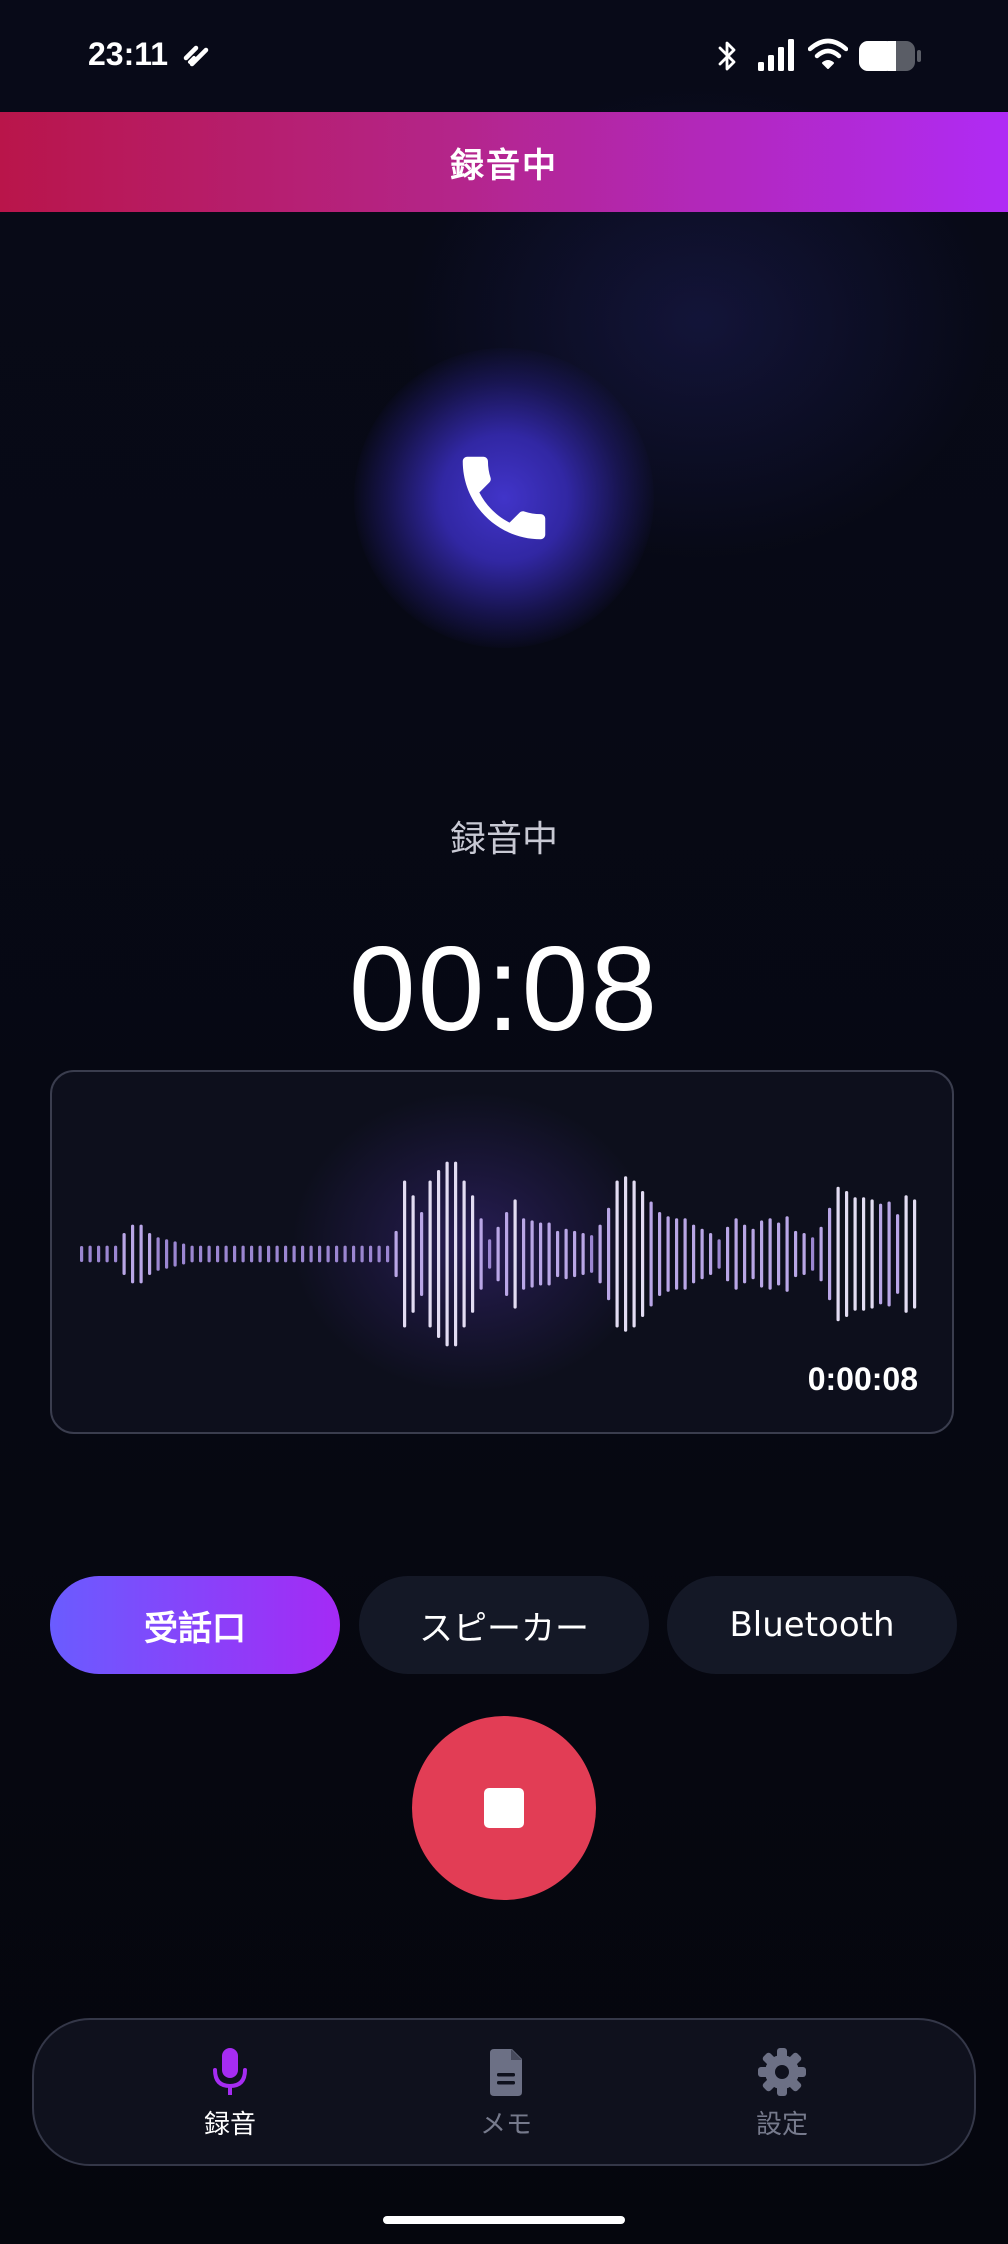  What do you see at coordinates (230, 2092) in the screenshot?
I see `nav-record: 録音` at bounding box center [230, 2092].